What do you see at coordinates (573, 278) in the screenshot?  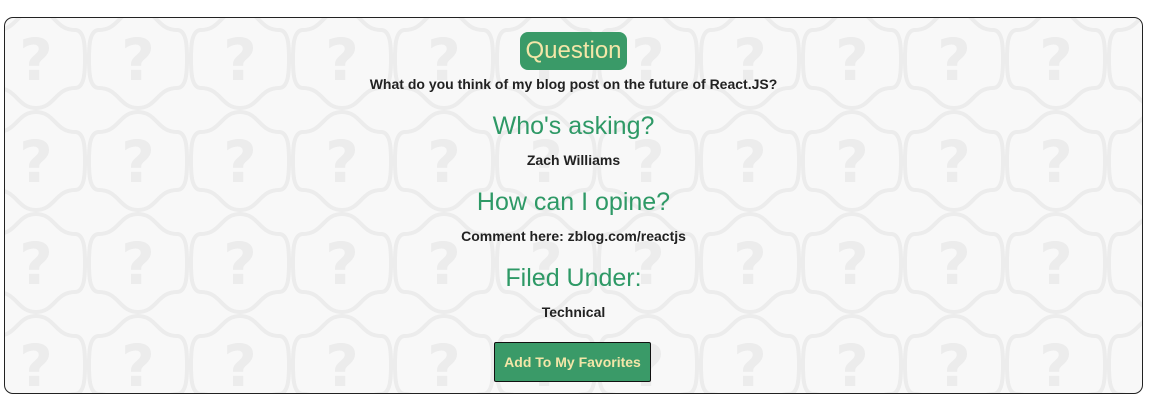 I see `filed-under-heading: Filed Under:` at bounding box center [573, 278].